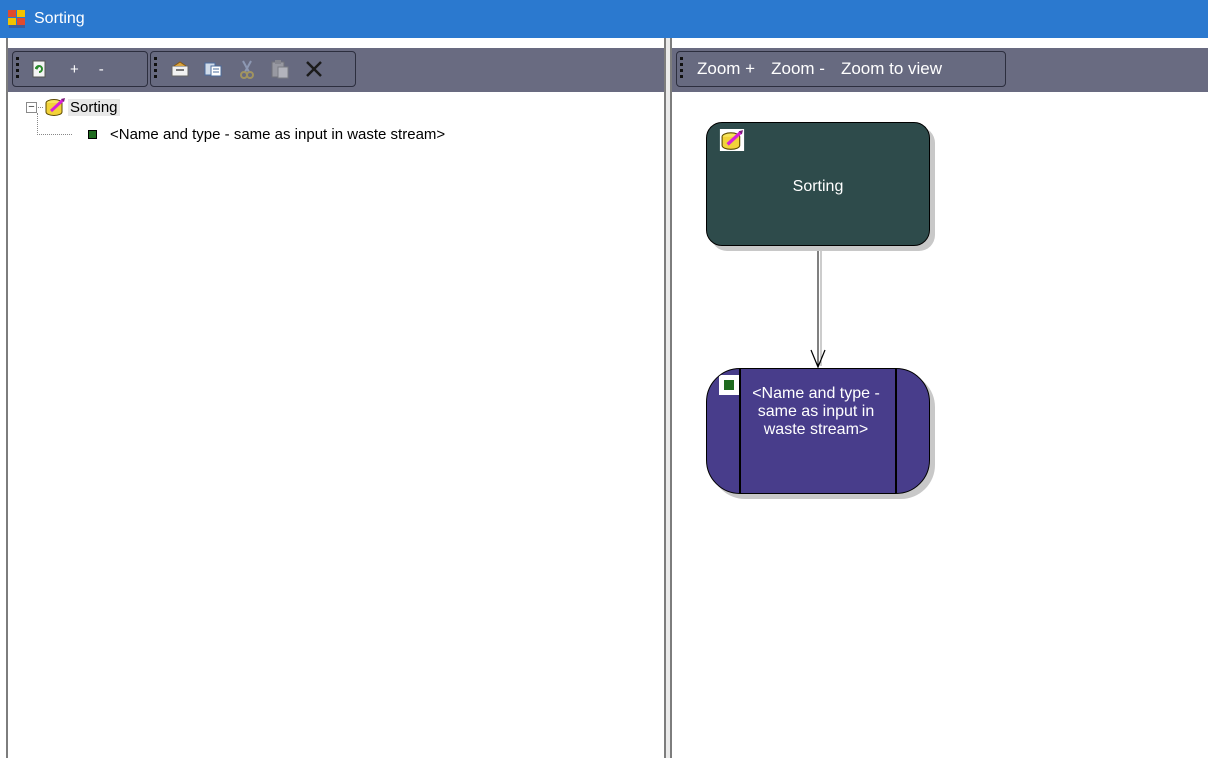 The height and width of the screenshot is (758, 1208). I want to click on zoom-to-view-button: Zoom to view, so click(891, 69).